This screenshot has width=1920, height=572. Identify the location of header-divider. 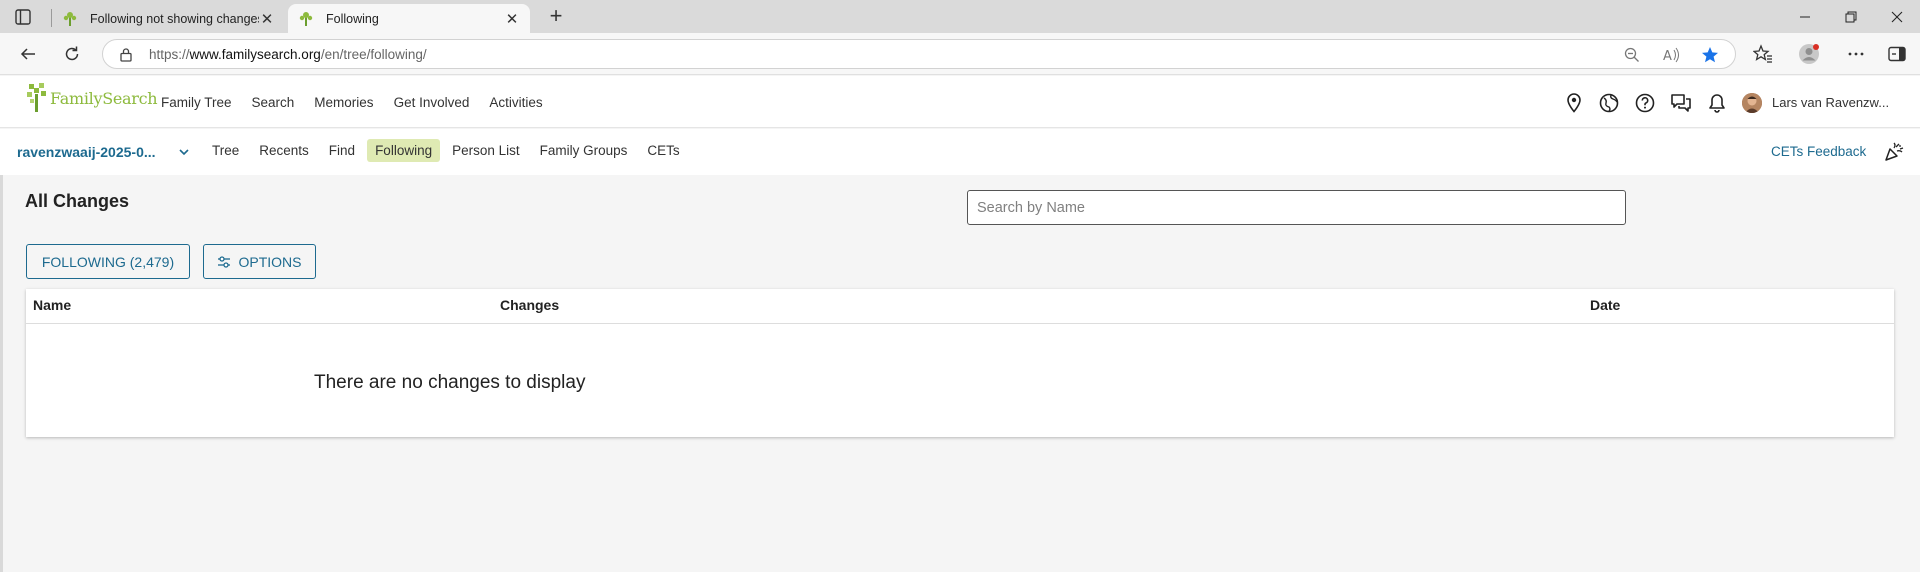
(960, 323).